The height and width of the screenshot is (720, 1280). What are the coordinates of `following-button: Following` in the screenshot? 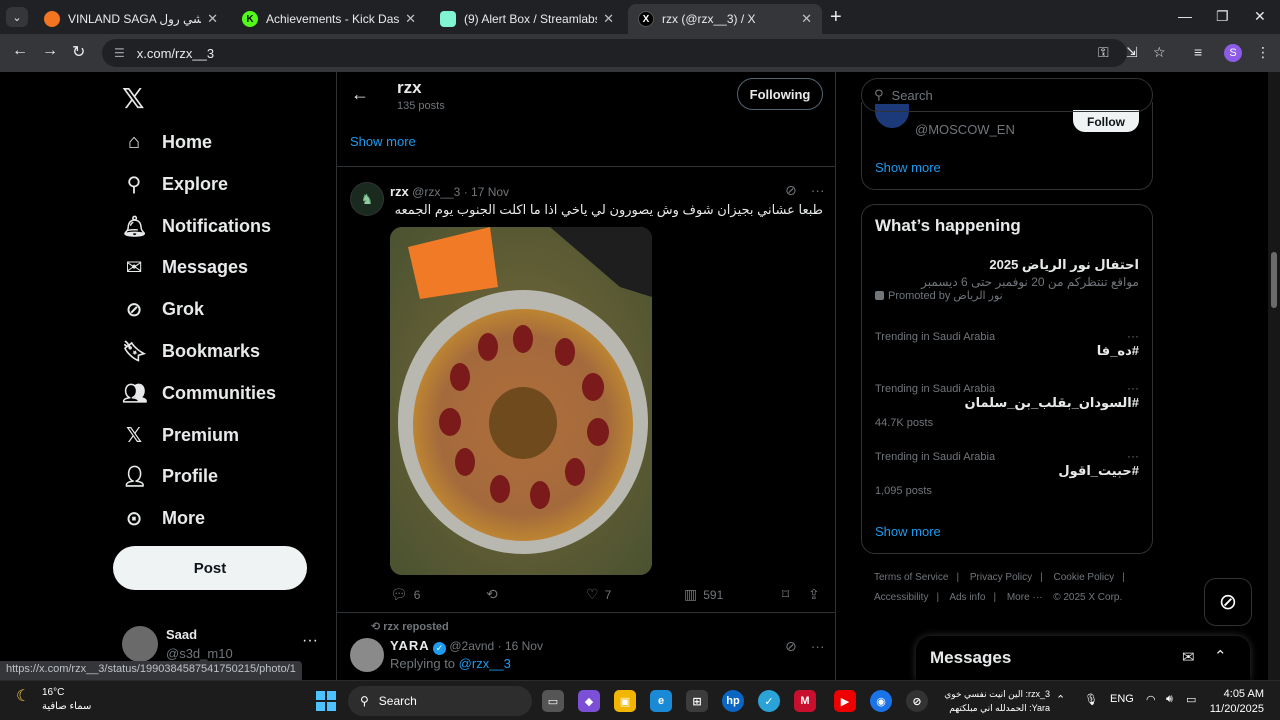 It's located at (780, 94).